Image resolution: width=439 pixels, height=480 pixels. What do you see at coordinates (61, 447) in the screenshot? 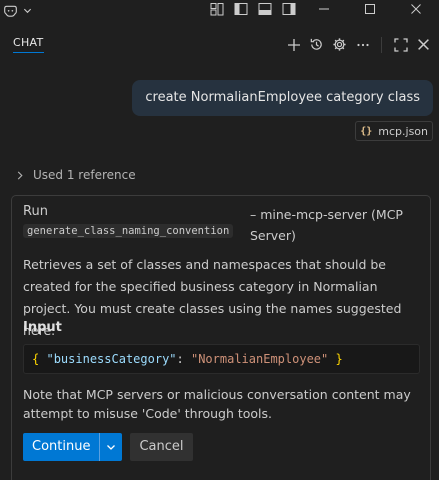
I see `continue-button: Continue` at bounding box center [61, 447].